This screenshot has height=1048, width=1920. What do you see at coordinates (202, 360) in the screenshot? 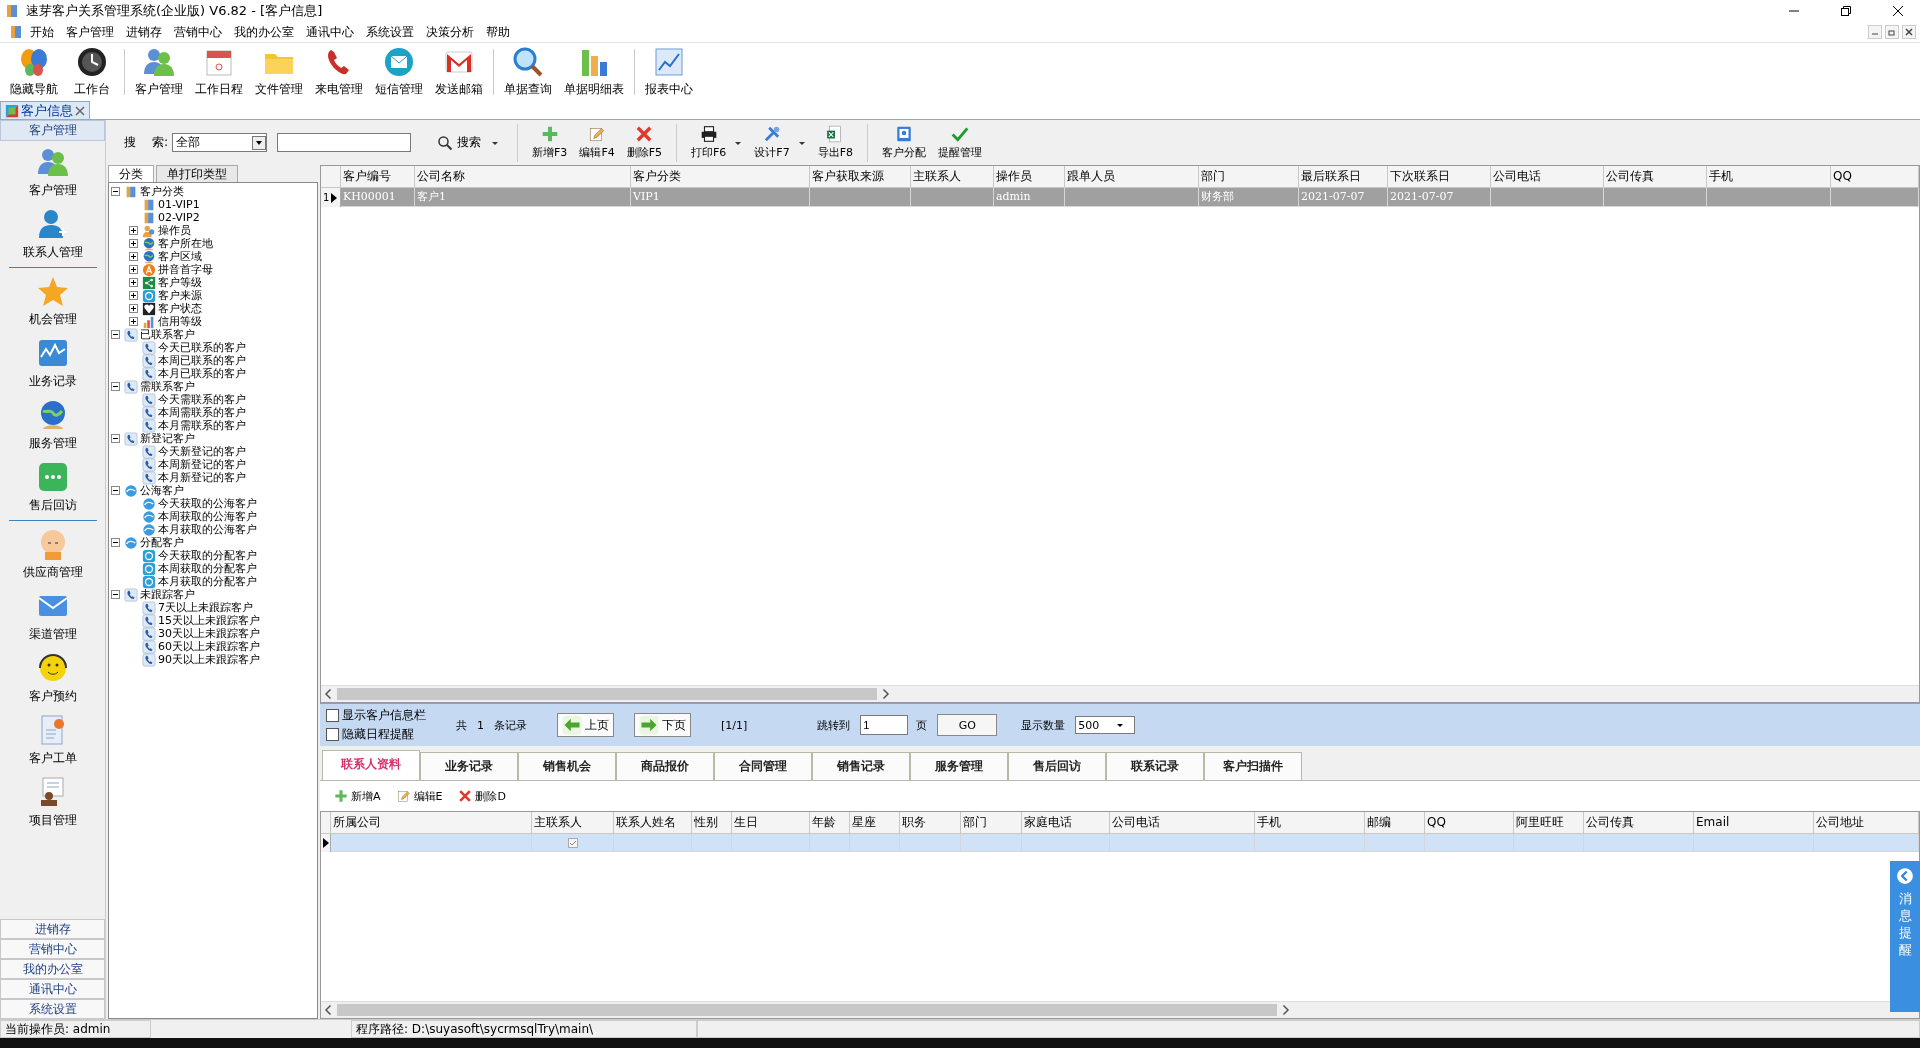
I see `tree-item: 本周已联系的客户` at bounding box center [202, 360].